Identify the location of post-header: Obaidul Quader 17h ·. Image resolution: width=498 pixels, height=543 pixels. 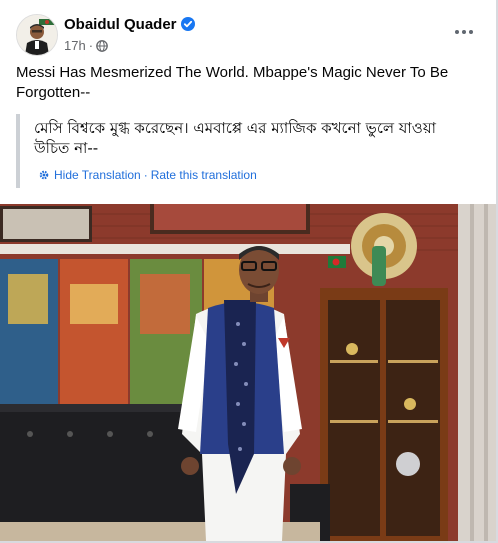
(248, 35).